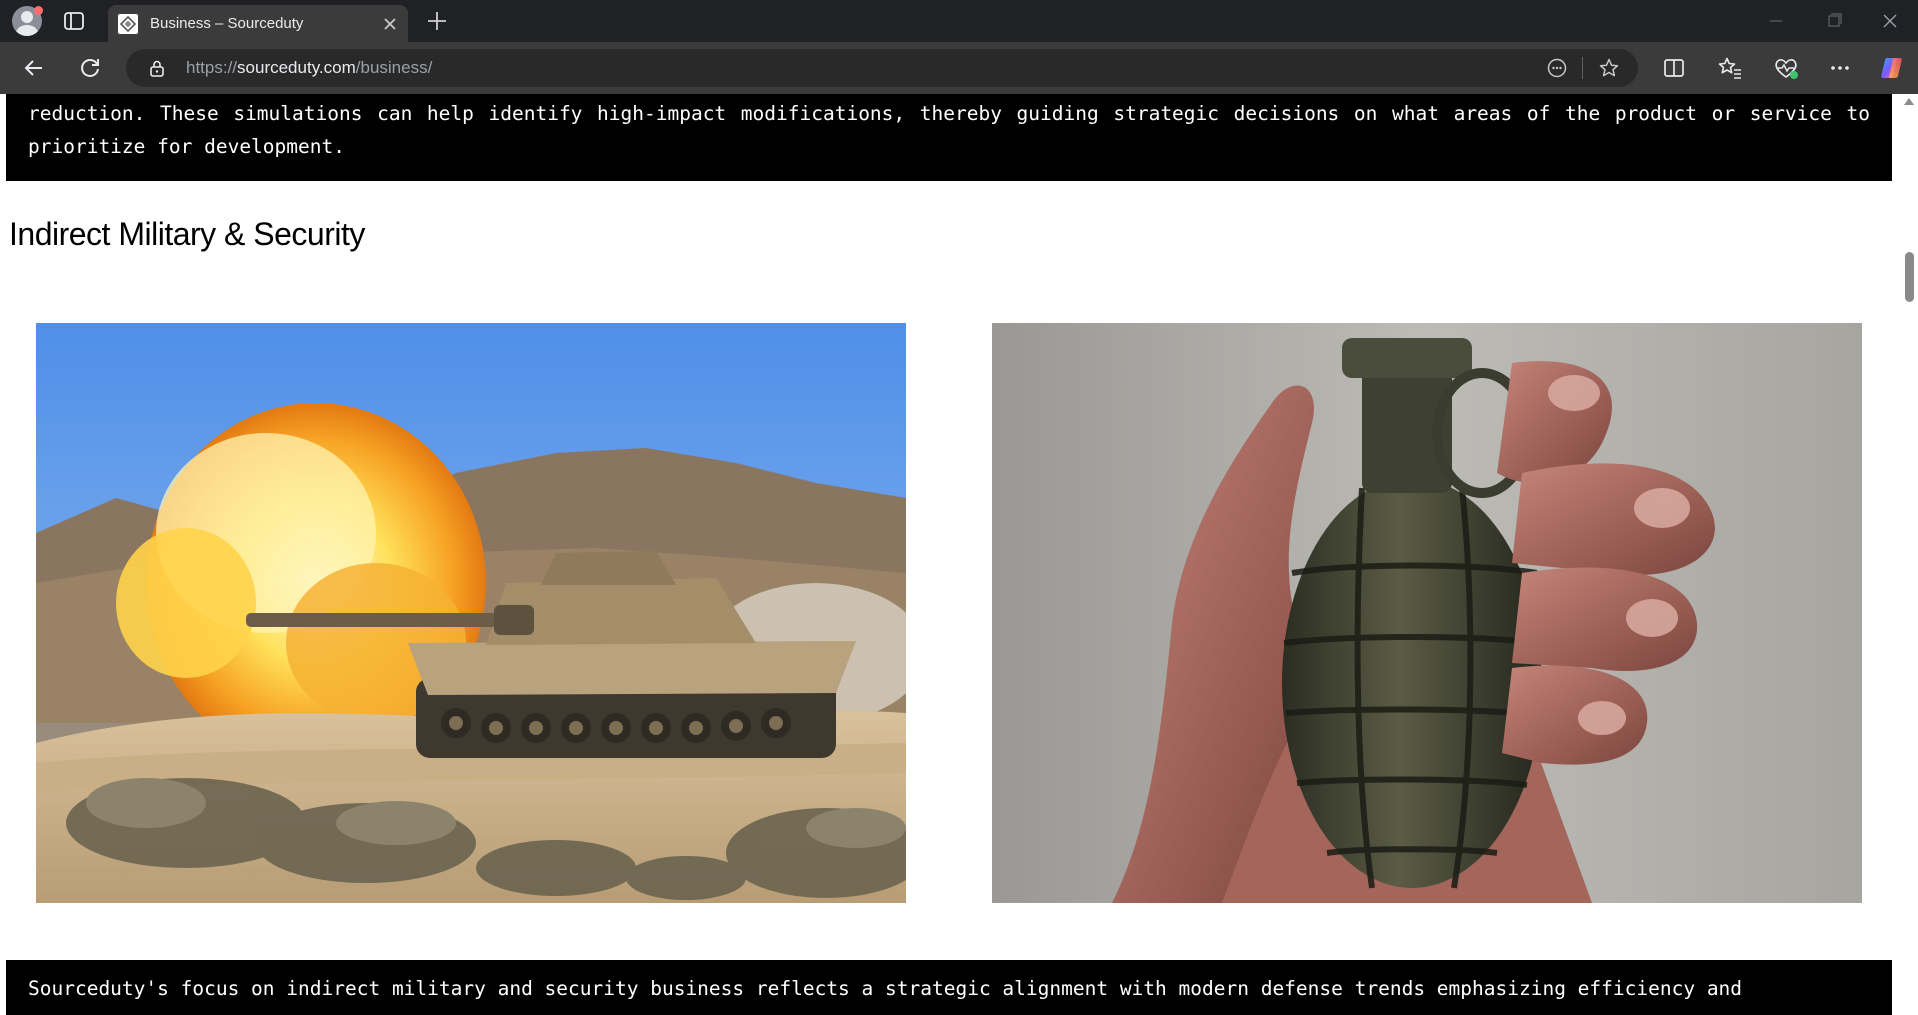 Image resolution: width=1918 pixels, height=1015 pixels. I want to click on back-arrow-icon, so click(34, 68).